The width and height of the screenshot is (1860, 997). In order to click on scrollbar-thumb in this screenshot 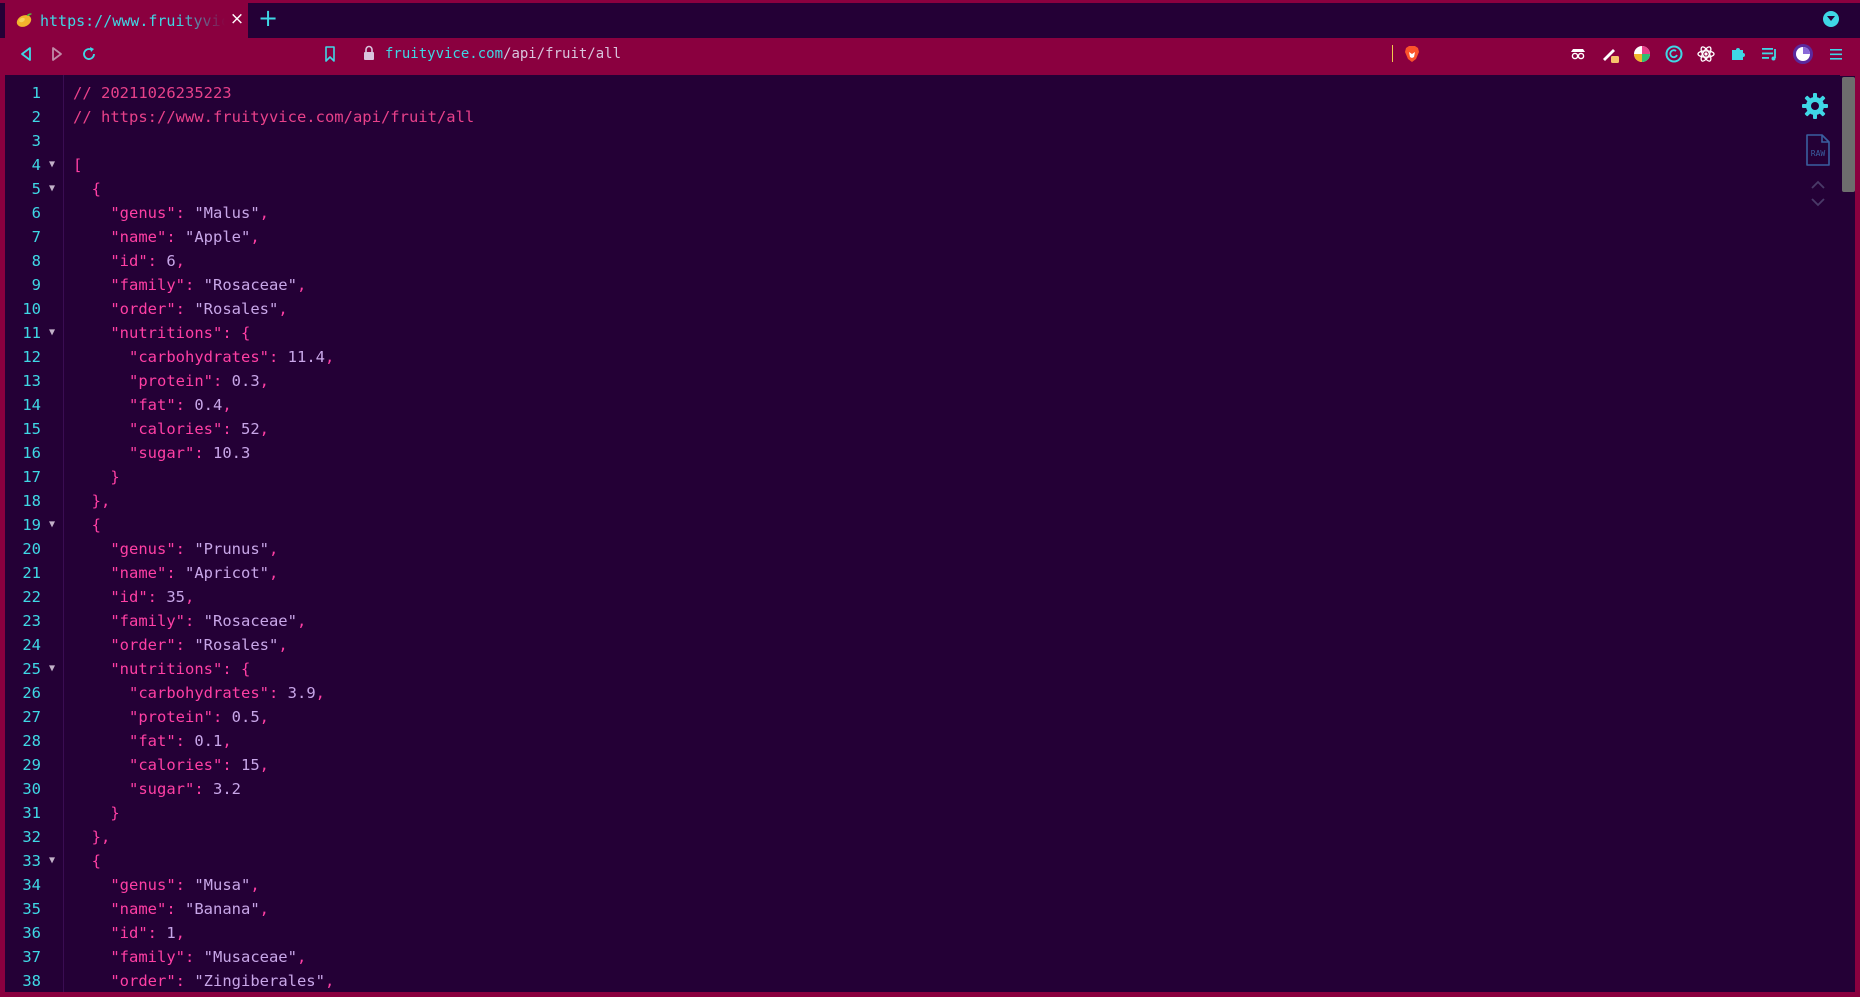, I will do `click(1848, 134)`.